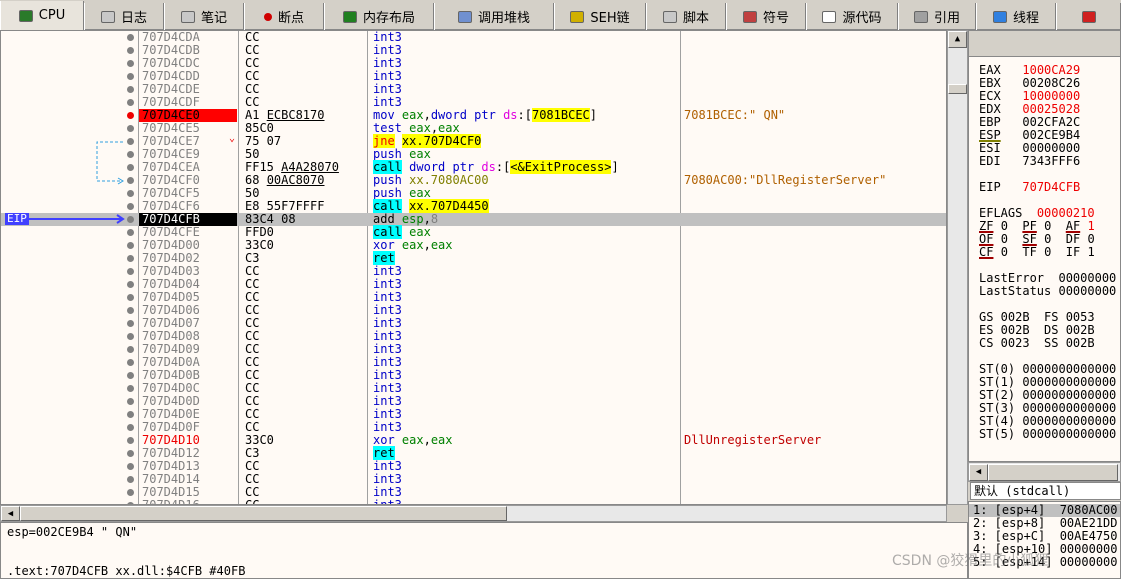 The image size is (1121, 579). What do you see at coordinates (259, 128) in the screenshot?
I see `bytes-text: 85C0` at bounding box center [259, 128].